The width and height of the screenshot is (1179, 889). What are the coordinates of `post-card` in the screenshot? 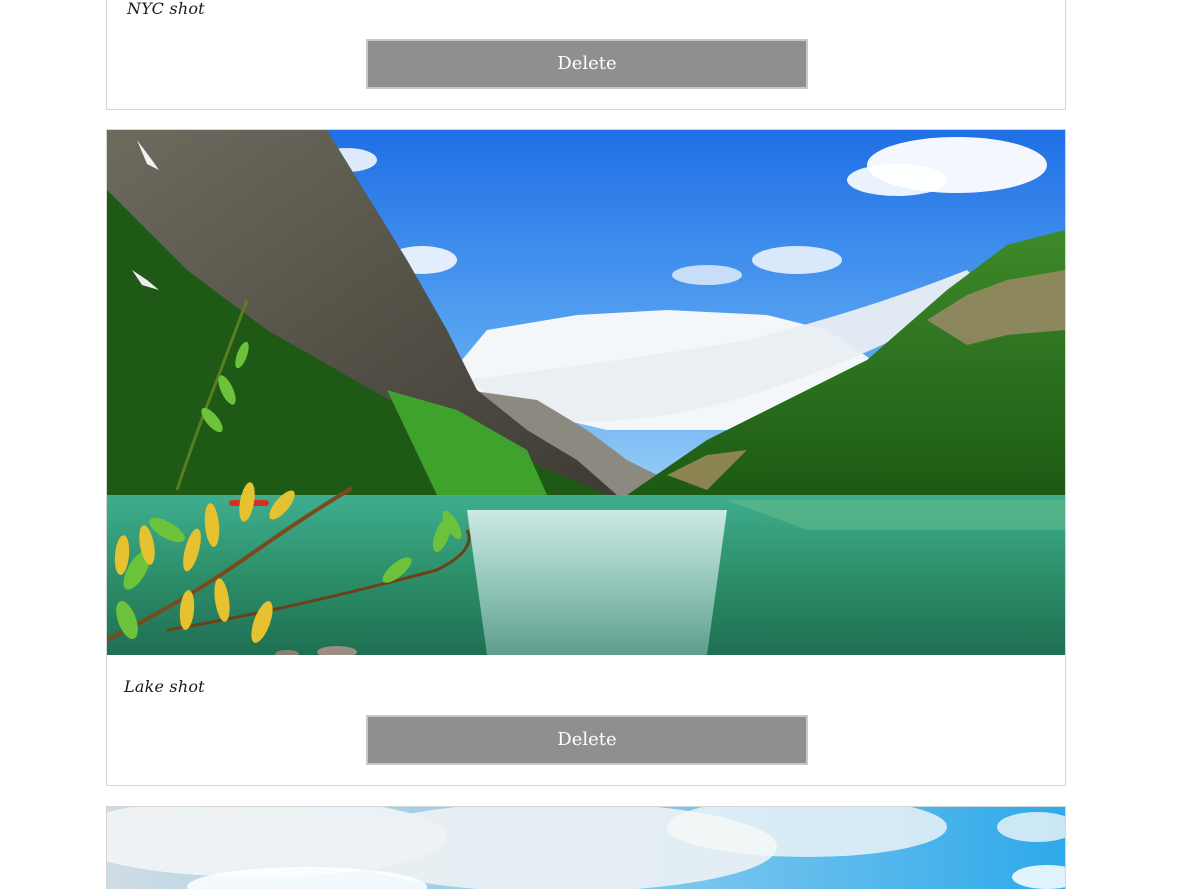 It's located at (586, 847).